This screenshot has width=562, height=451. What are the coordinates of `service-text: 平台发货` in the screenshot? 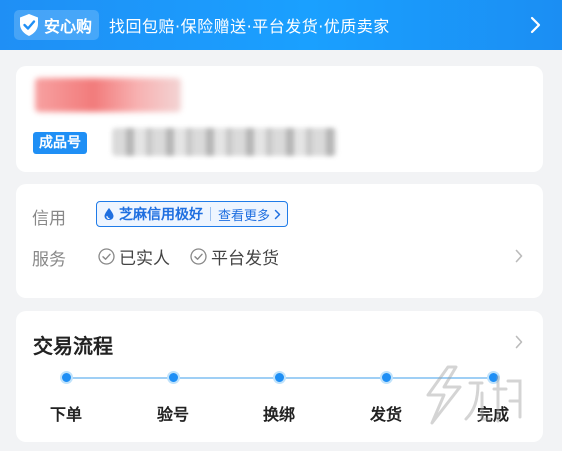 It's located at (245, 259).